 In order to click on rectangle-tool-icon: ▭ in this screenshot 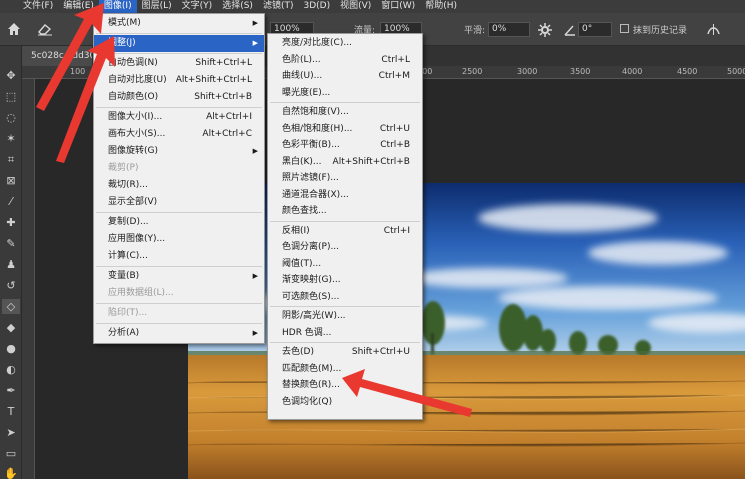, I will do `click(11, 453)`.